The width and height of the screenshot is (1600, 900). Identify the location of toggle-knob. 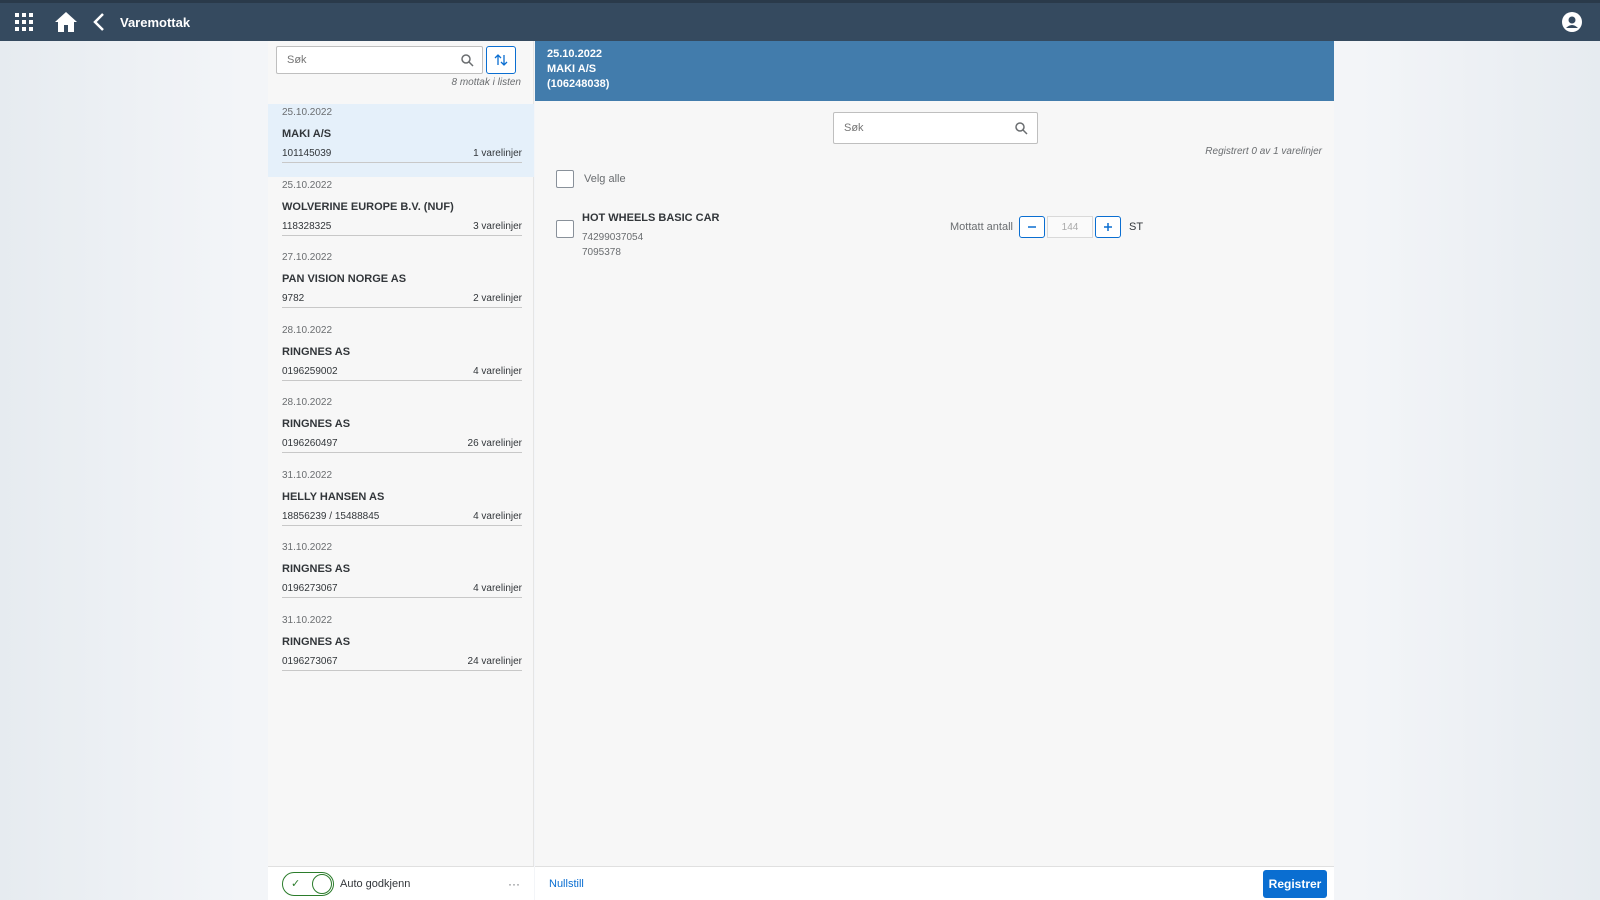
(322, 883).